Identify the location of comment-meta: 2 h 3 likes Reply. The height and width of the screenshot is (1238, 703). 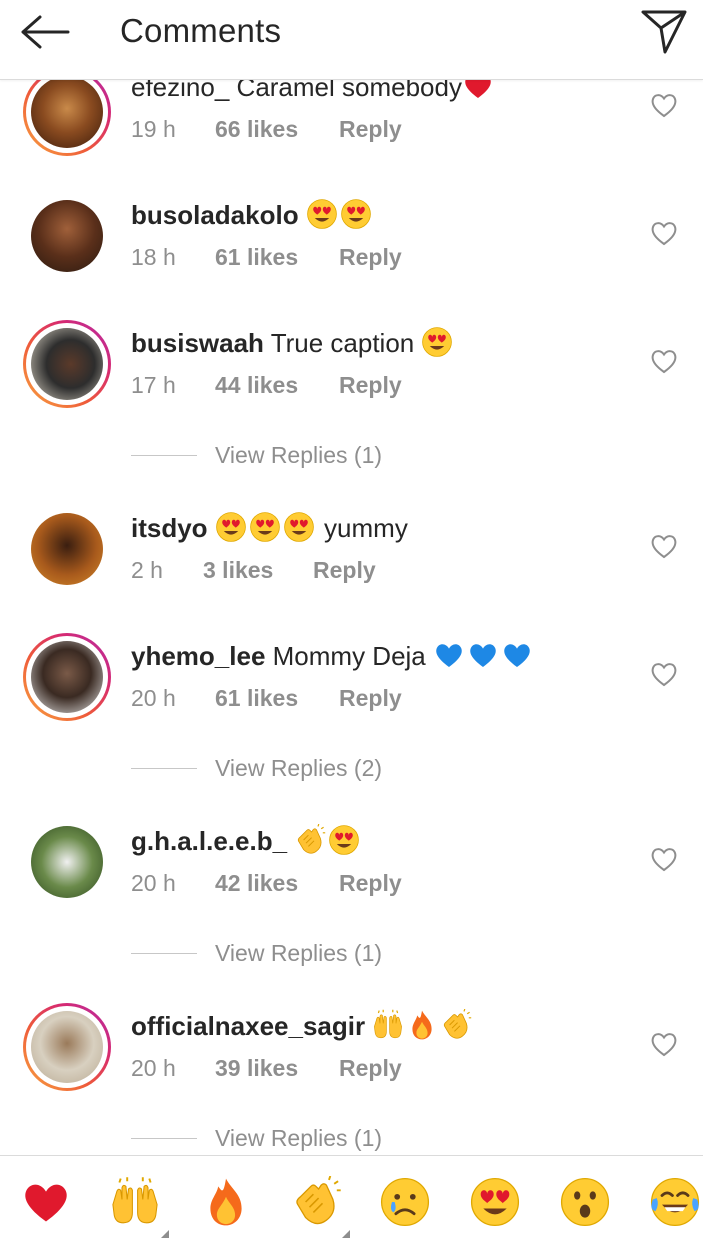
(253, 570).